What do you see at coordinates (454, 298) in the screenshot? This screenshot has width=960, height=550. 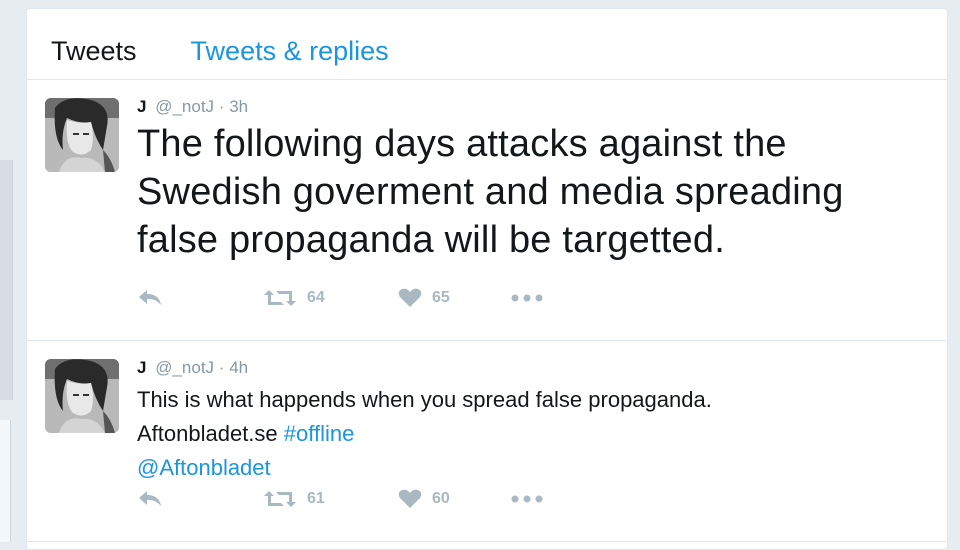 I see `like-button: 65` at bounding box center [454, 298].